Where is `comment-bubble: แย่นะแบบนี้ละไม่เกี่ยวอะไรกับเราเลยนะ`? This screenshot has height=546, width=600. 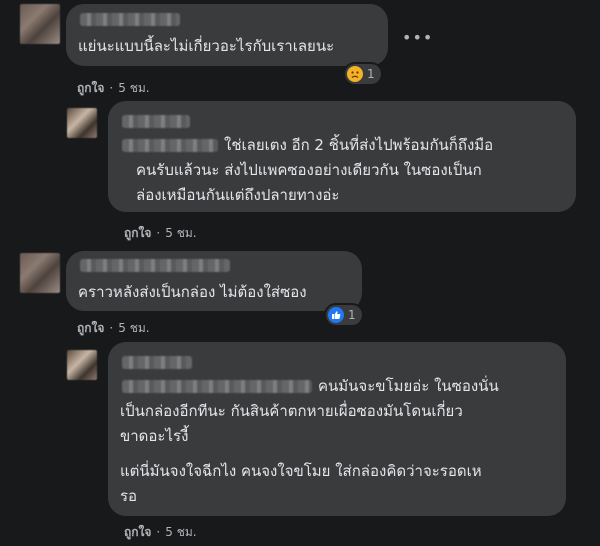 comment-bubble: แย่นะแบบนี้ละไม่เกี่ยวอะไรกับเราเลยนะ is located at coordinates (227, 35).